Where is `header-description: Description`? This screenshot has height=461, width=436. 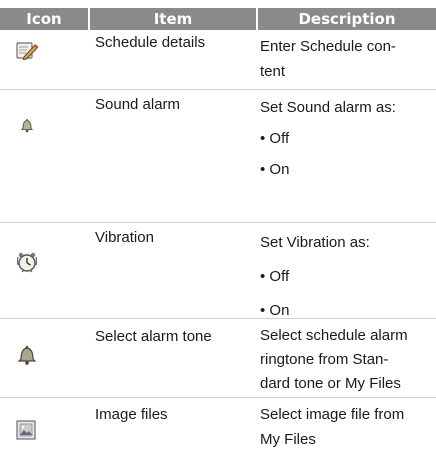 header-description: Description is located at coordinates (347, 19).